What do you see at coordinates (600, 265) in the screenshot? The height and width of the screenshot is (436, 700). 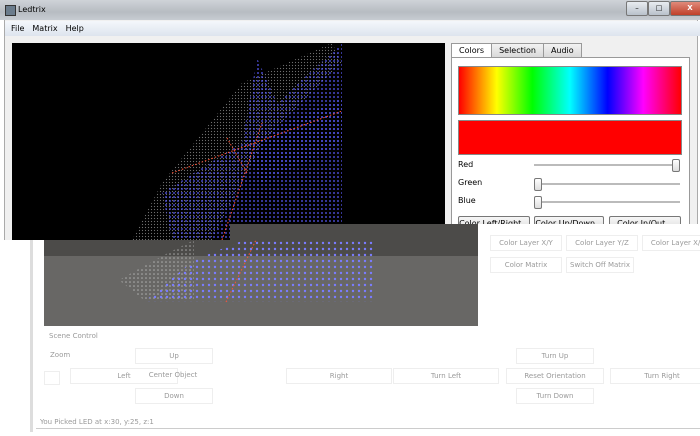 I see `switch-off-matrix-button: Switch Off Matrix` at bounding box center [600, 265].